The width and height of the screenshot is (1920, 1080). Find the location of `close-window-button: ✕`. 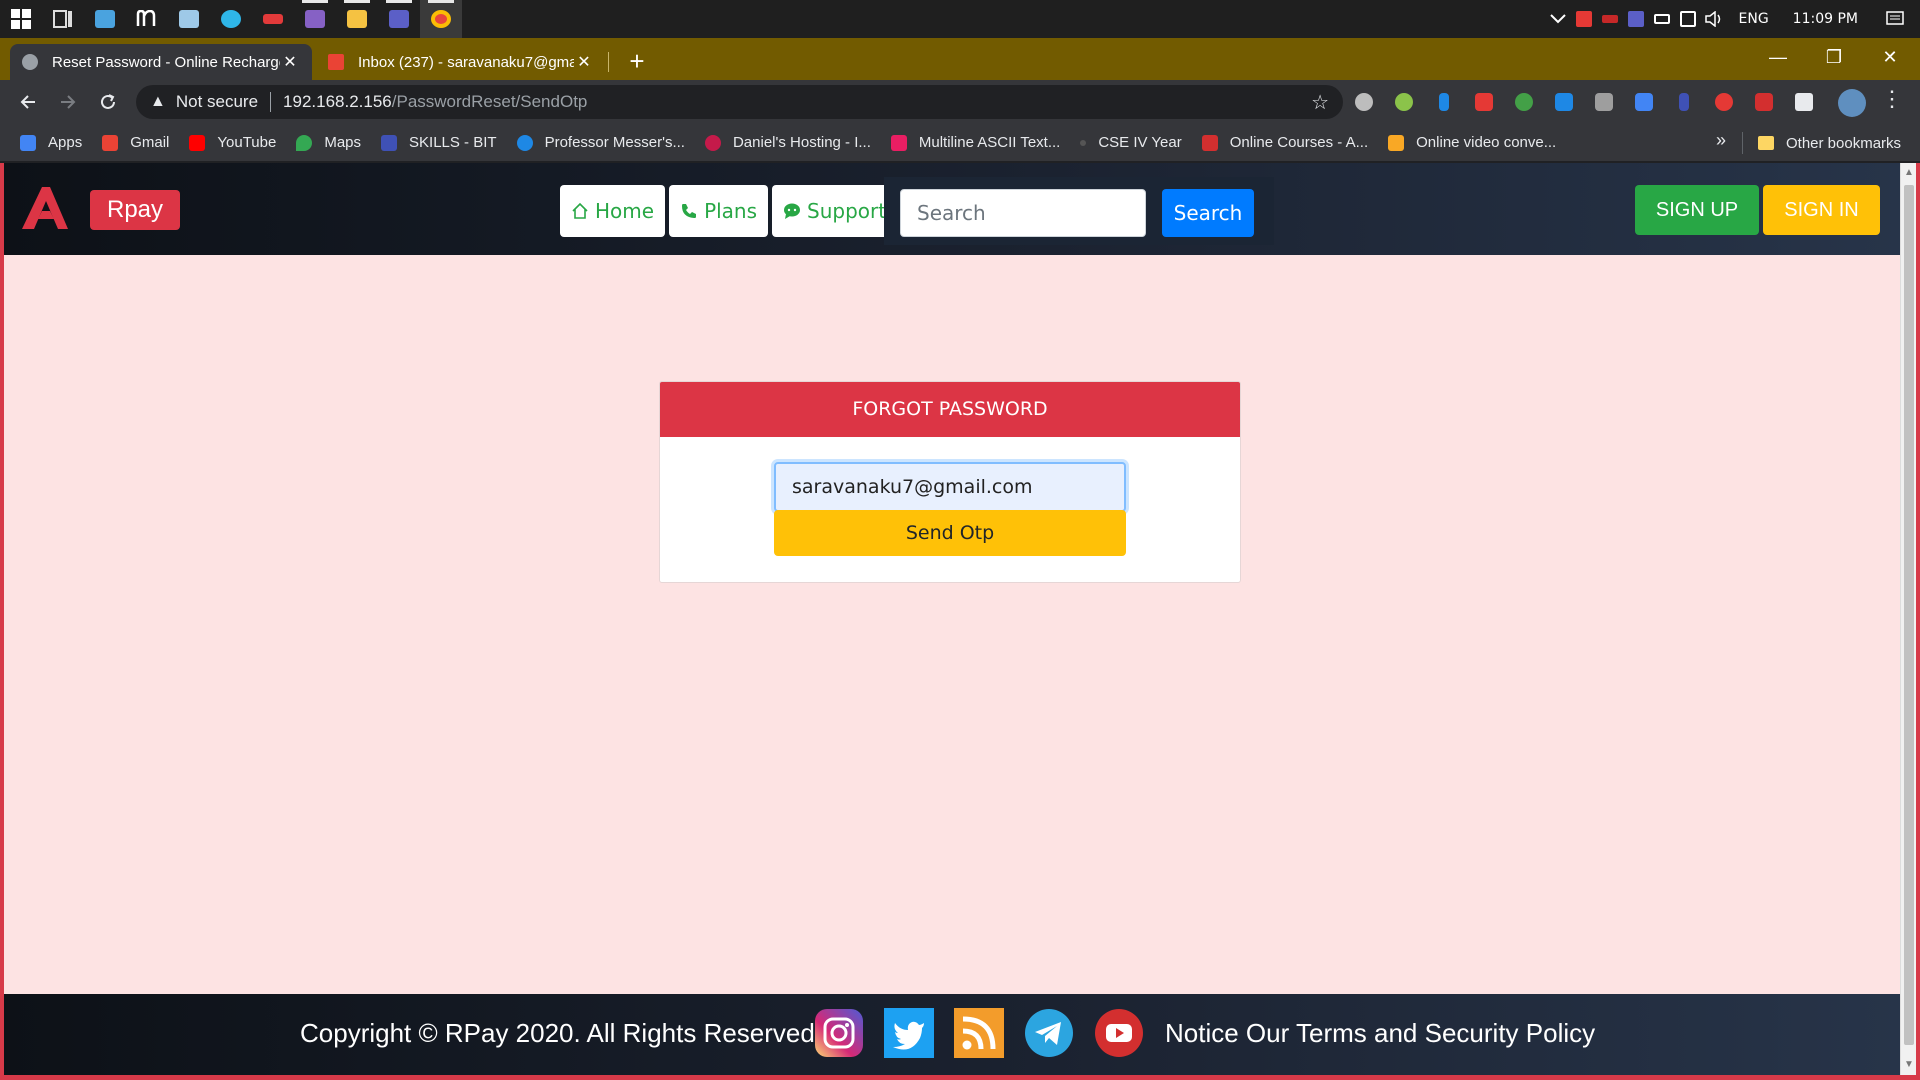

close-window-button: ✕ is located at coordinates (1890, 57).